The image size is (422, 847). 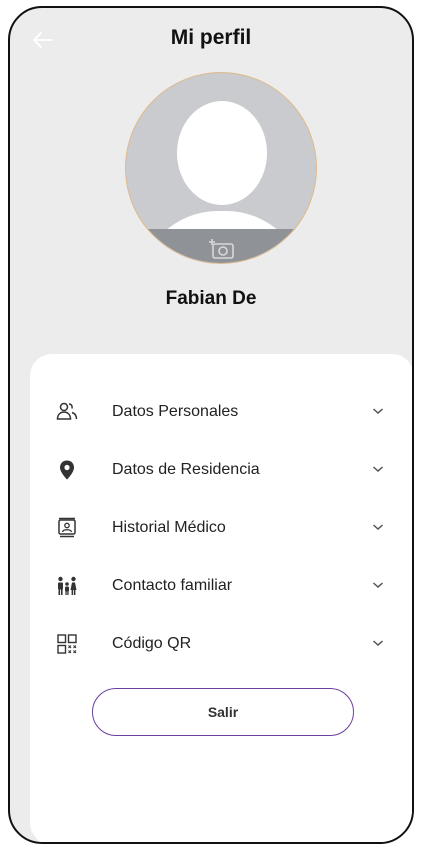 I want to click on avatar, so click(x=221, y=168).